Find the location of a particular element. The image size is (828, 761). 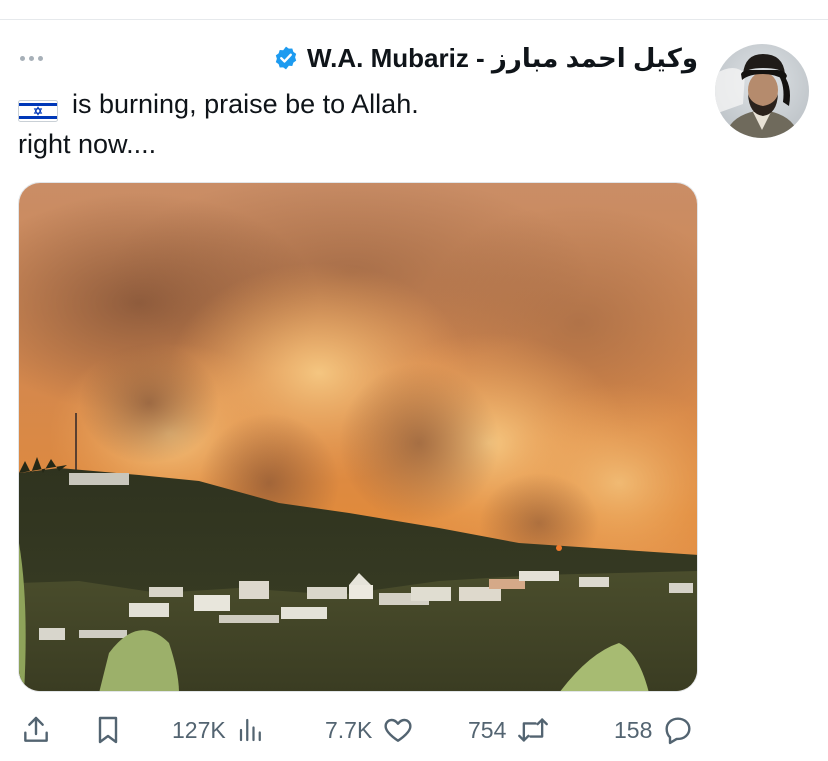

repost-icon is located at coordinates (533, 730).